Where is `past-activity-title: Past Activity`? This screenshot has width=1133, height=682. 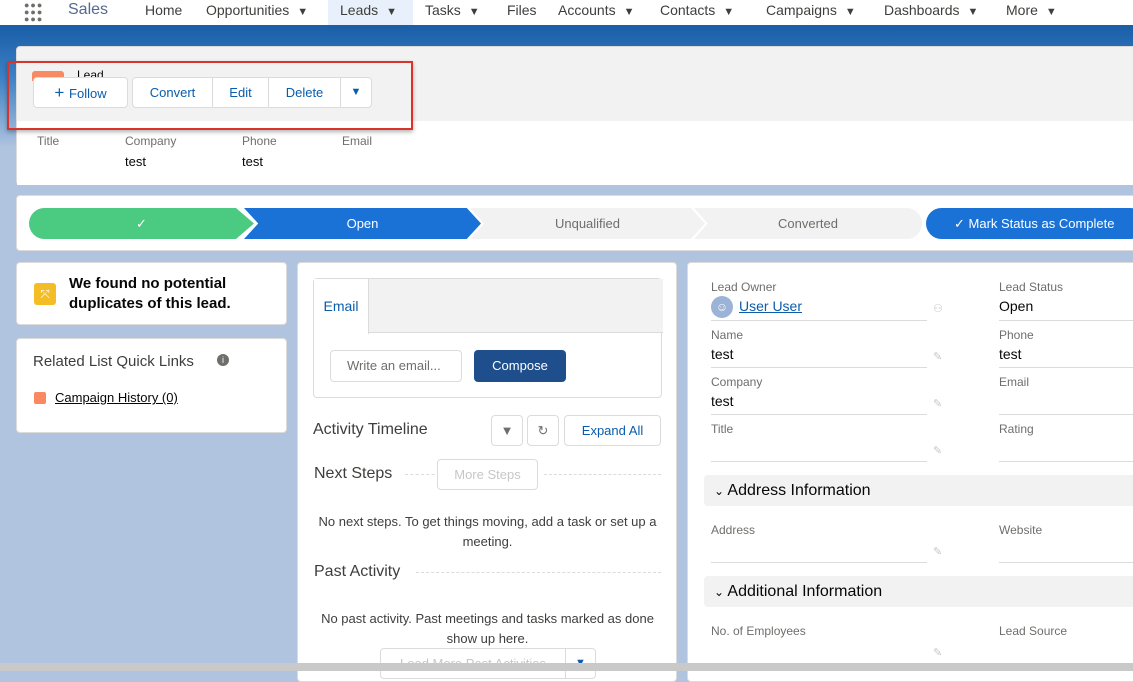 past-activity-title: Past Activity is located at coordinates (357, 571).